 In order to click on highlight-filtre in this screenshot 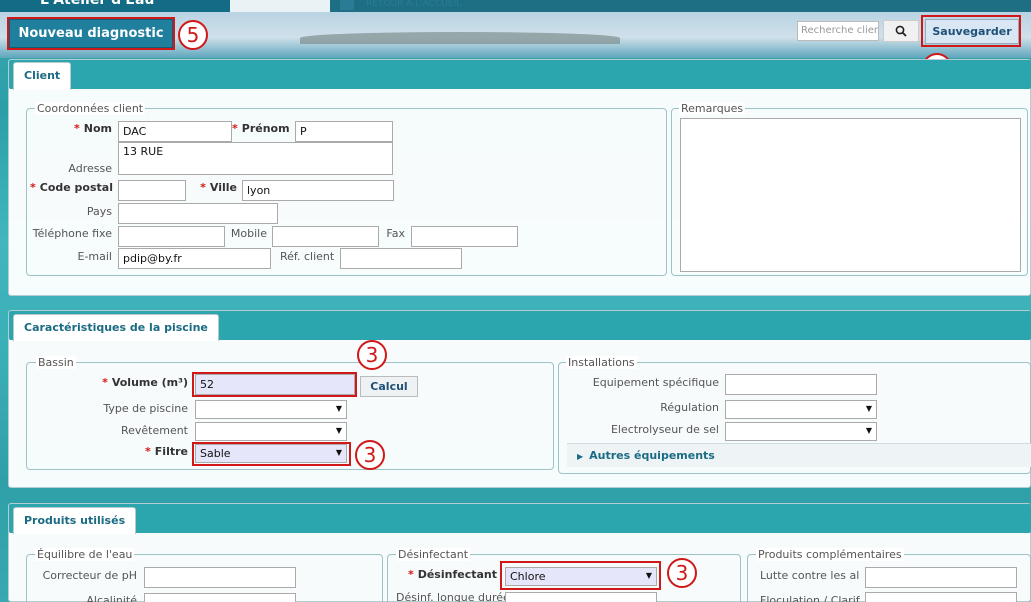, I will do `click(271, 454)`.